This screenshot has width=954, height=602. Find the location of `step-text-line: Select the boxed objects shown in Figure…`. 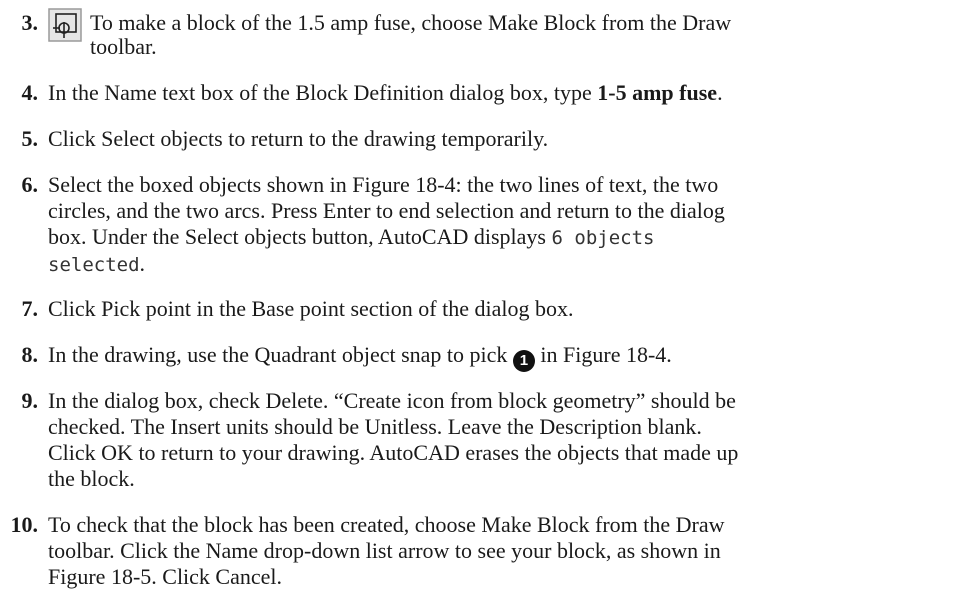

step-text-line: Select the boxed objects shown in Figure… is located at coordinates (383, 184).